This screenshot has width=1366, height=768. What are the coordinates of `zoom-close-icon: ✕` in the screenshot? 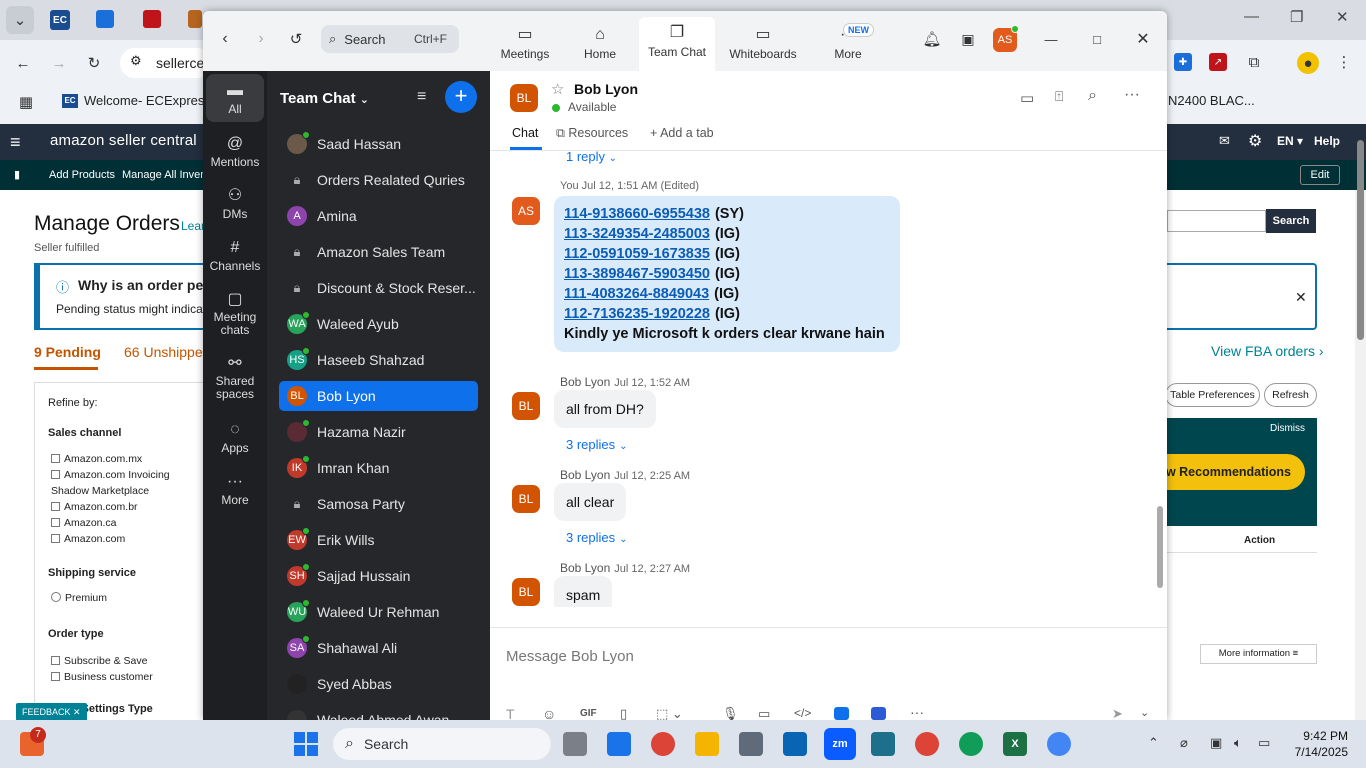 It's located at (1143, 39).